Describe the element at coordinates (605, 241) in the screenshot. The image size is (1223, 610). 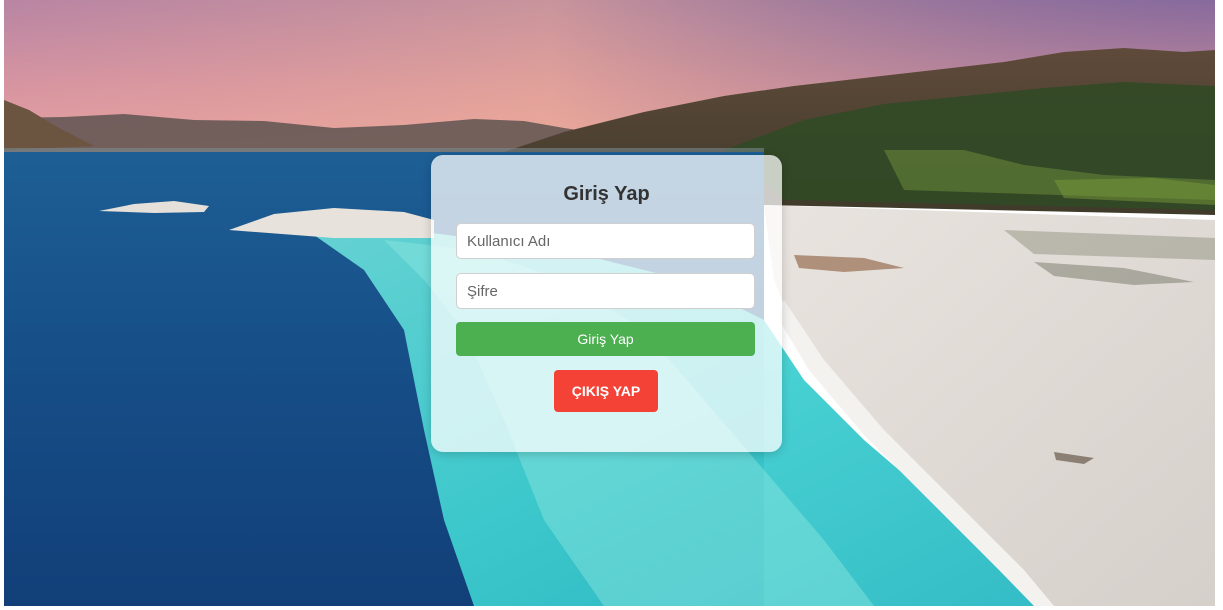
I see `username-input` at that location.